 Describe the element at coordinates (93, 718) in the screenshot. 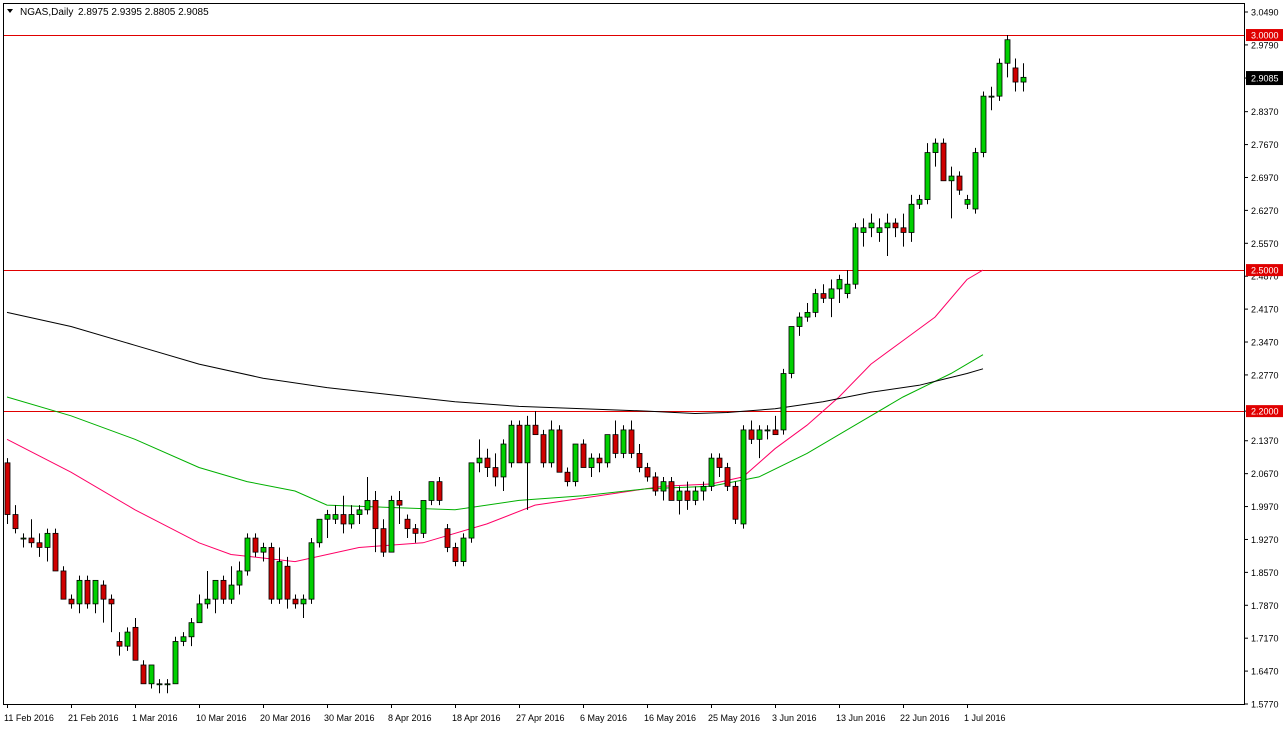

I see `x-tick-label: 21 Feb 2016` at that location.